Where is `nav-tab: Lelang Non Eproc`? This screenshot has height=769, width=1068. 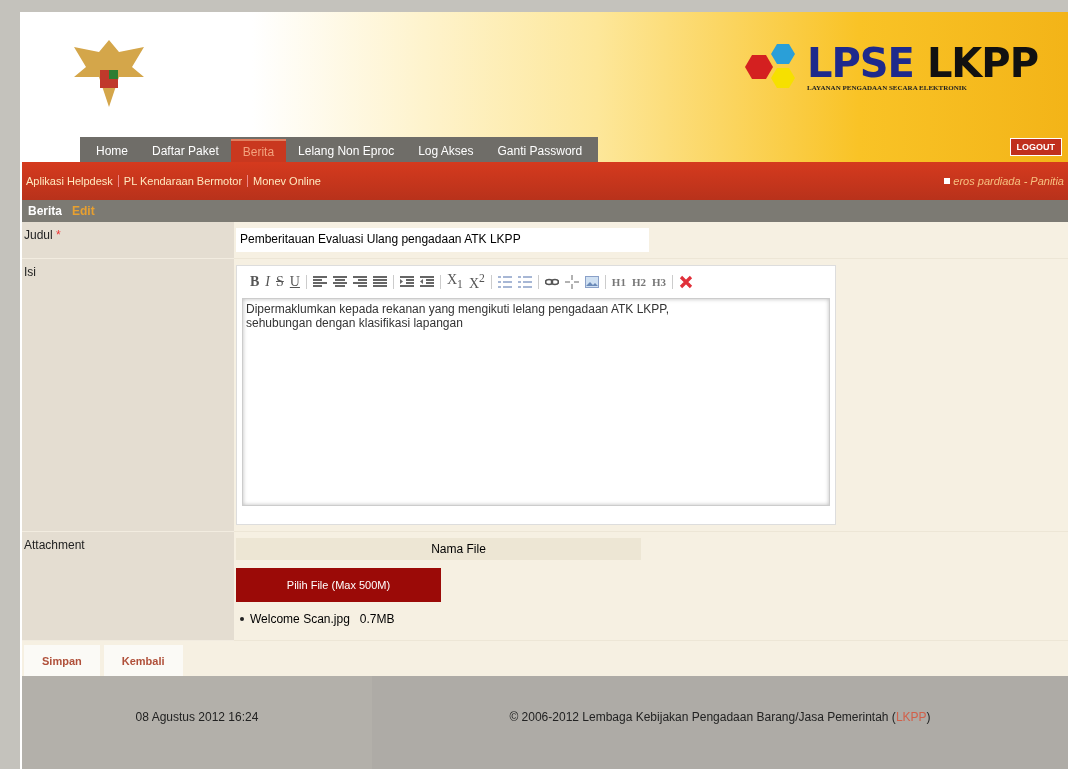 nav-tab: Lelang Non Eproc is located at coordinates (346, 150).